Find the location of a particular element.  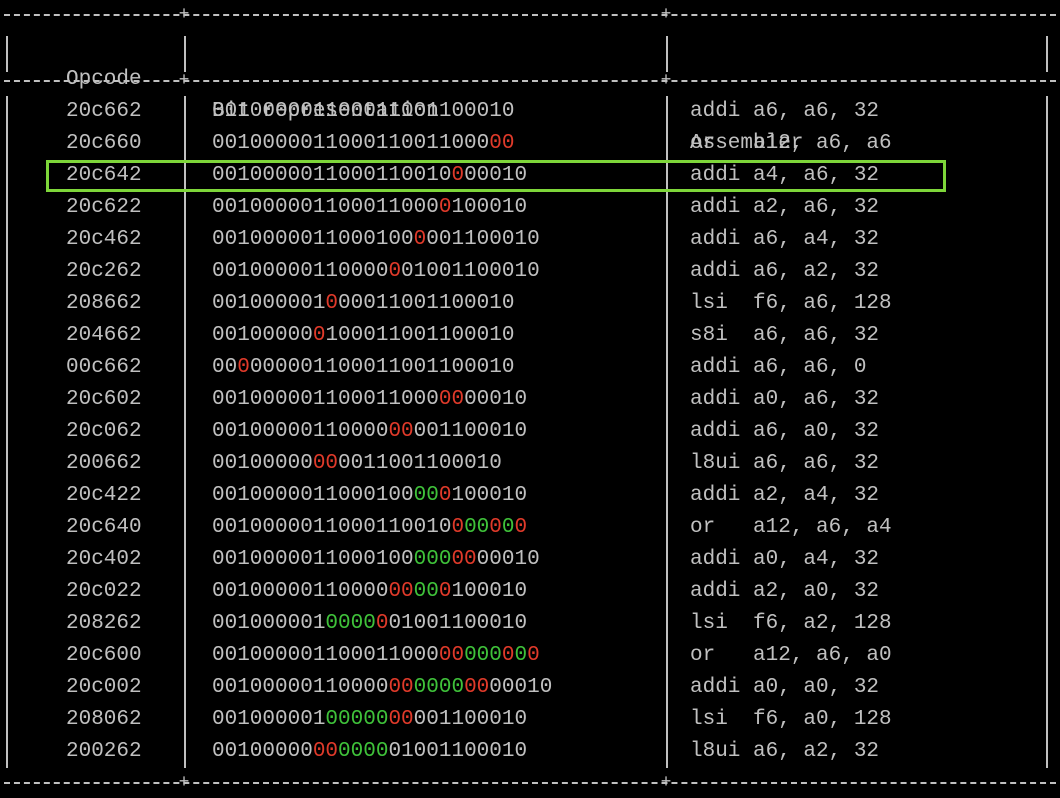

bit-segment: 0010000011000100 is located at coordinates (313, 495).